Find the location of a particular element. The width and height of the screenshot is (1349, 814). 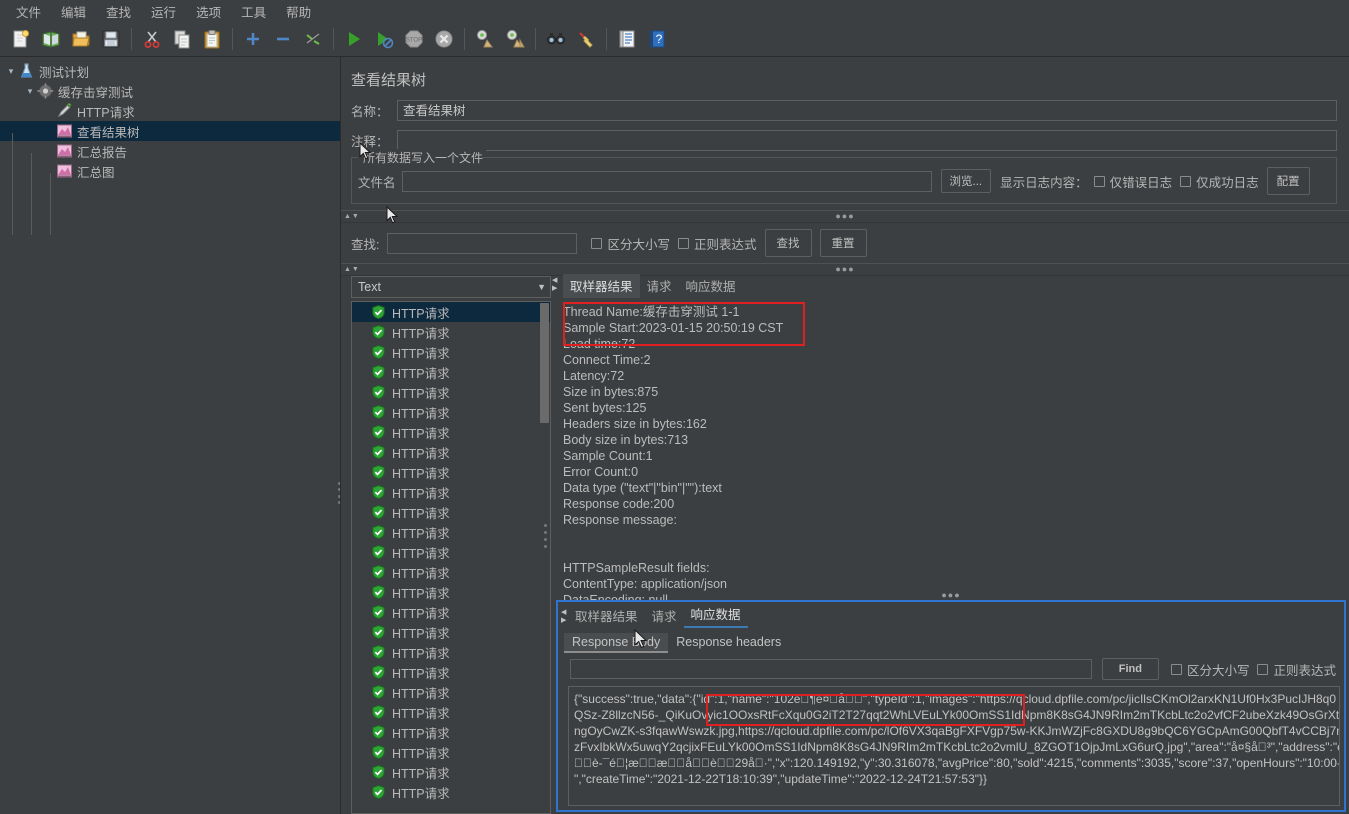

name-input: 查看结果树 is located at coordinates (867, 110).